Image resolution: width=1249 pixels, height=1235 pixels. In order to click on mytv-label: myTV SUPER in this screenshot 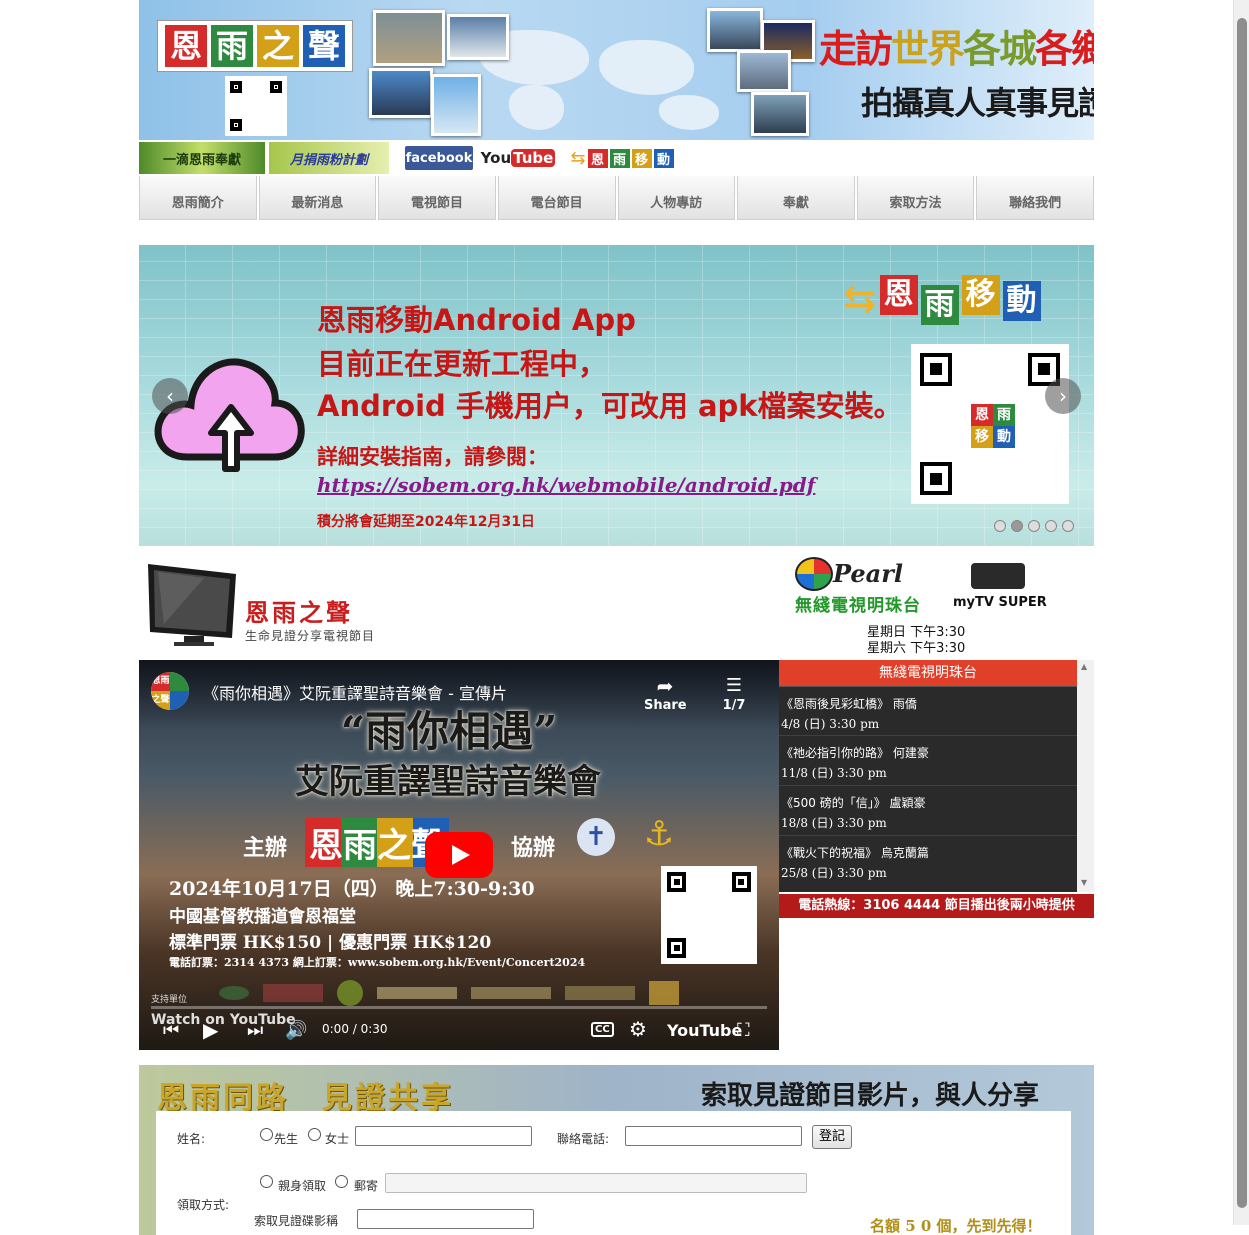, I will do `click(1000, 602)`.